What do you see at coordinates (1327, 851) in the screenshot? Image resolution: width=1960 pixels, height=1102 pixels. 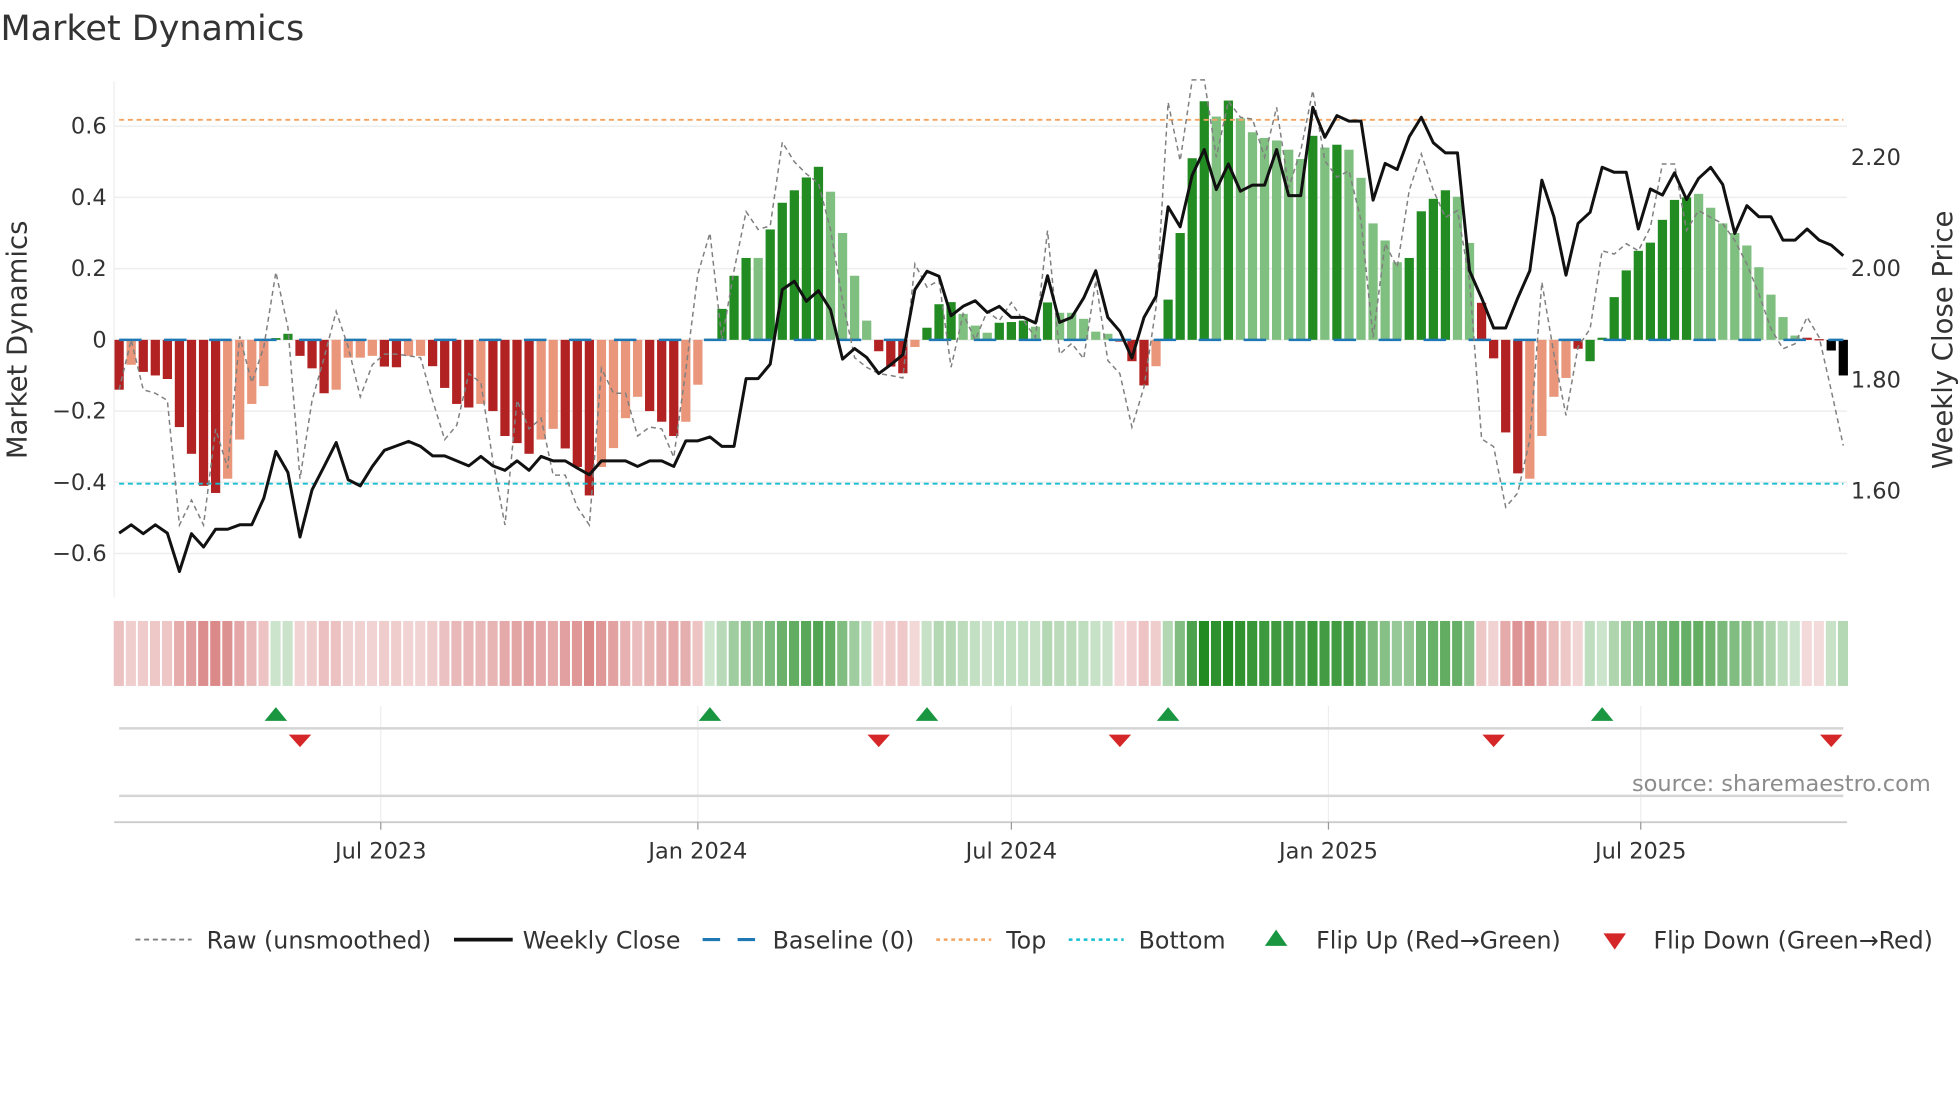 I see `x-tick-label: Jan 2025` at bounding box center [1327, 851].